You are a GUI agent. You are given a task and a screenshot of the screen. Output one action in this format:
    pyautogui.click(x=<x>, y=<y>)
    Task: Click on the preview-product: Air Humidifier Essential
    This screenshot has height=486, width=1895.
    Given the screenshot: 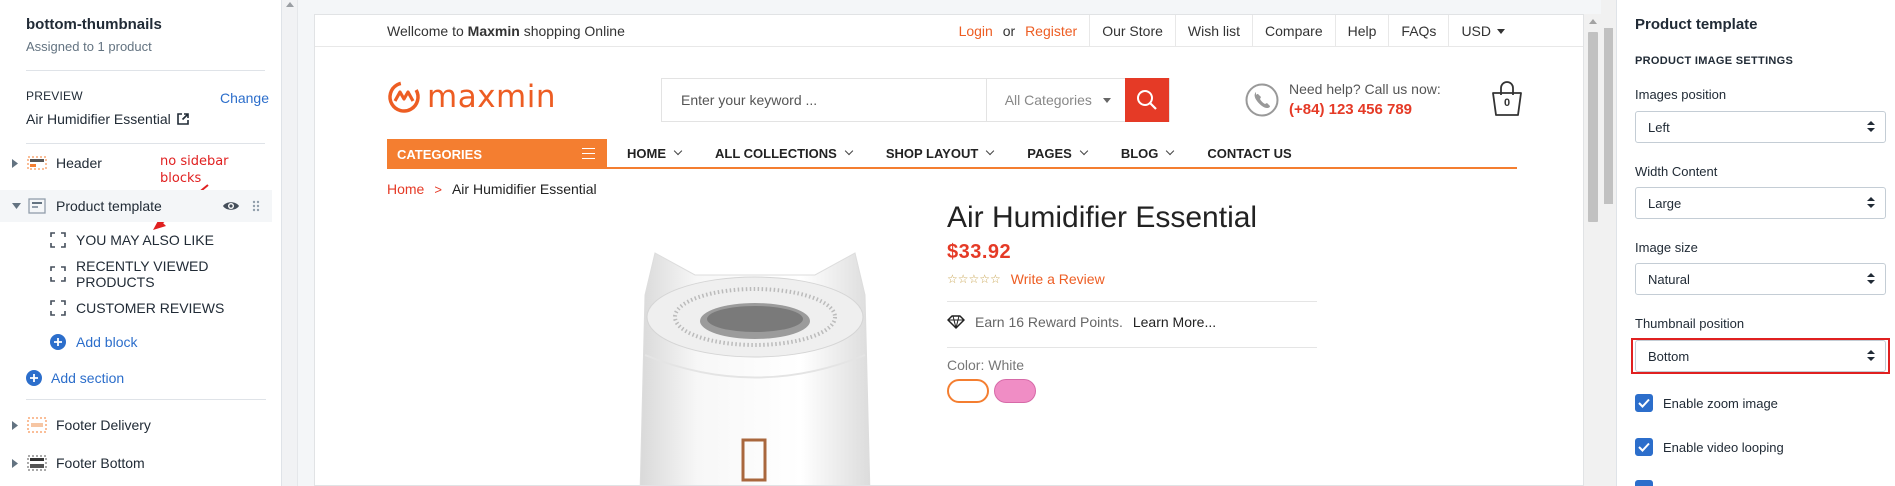 What is the action you would take?
    pyautogui.click(x=140, y=119)
    